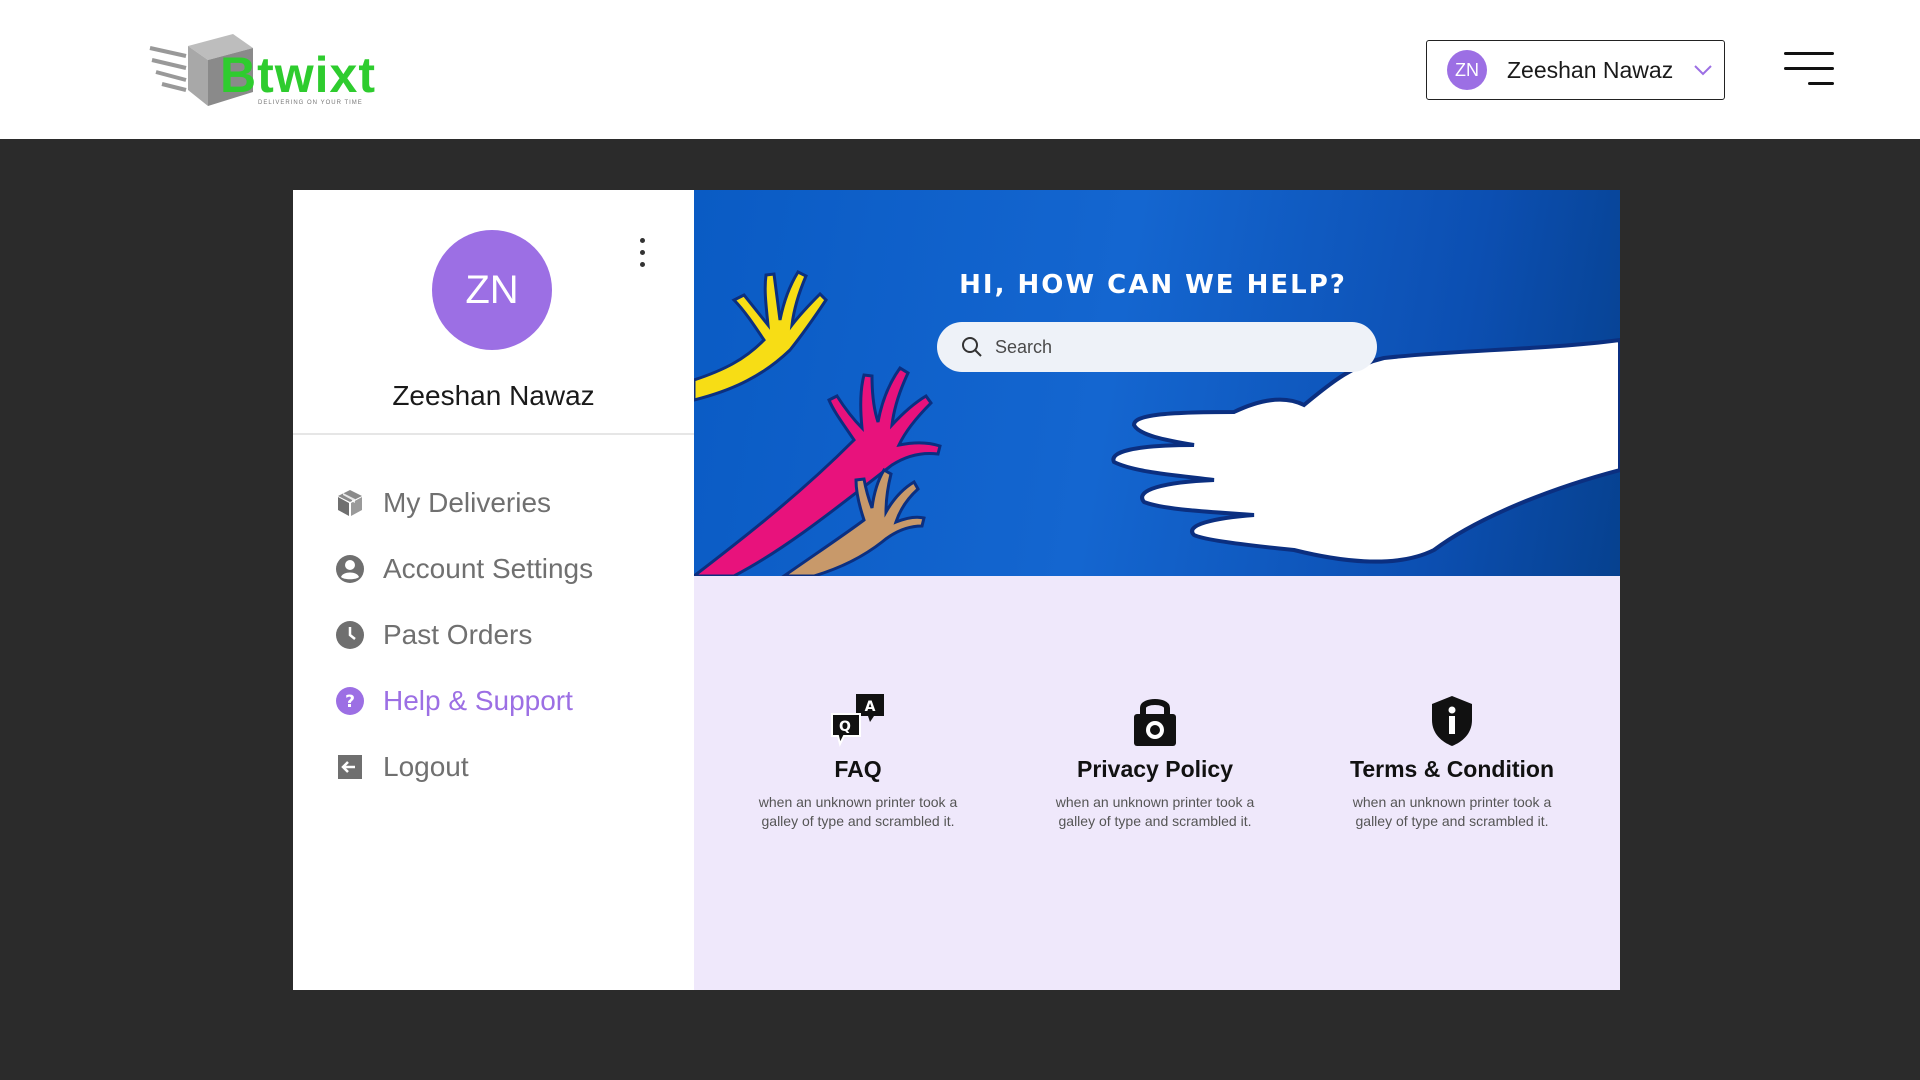  I want to click on chevron-down-icon, so click(1703, 70).